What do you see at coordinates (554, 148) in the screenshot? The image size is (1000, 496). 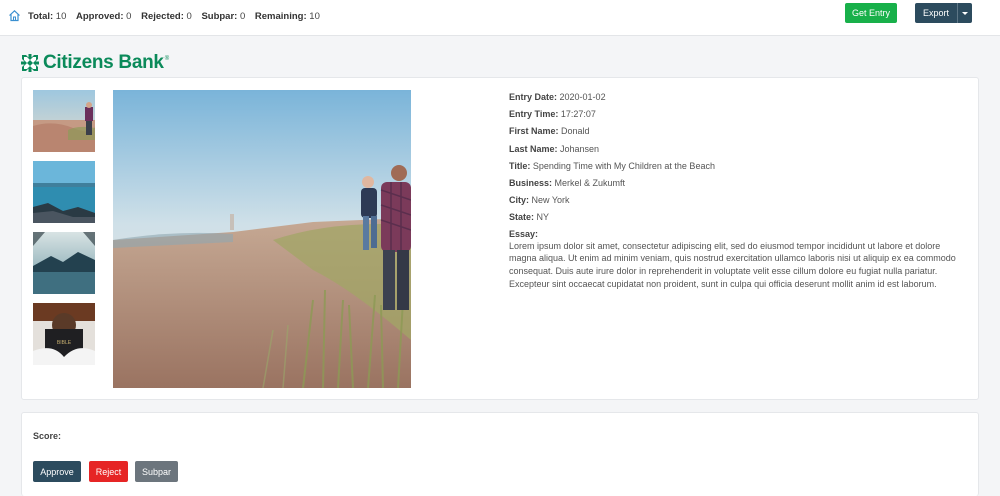 I see `field-last-name: Last Name: Johansen` at bounding box center [554, 148].